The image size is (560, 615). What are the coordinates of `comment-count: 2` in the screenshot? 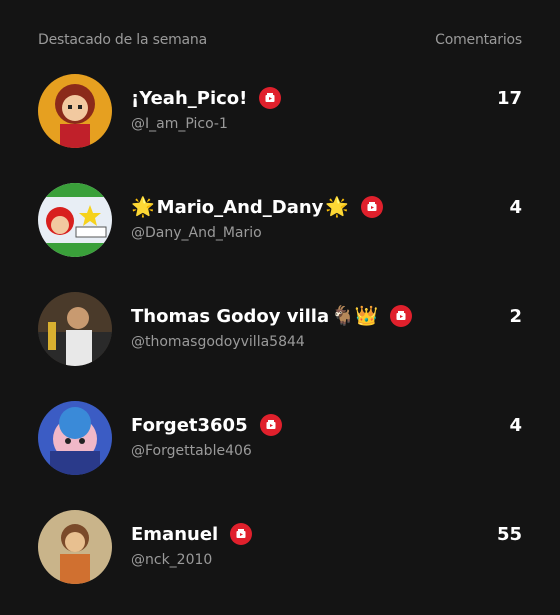 It's located at (515, 316).